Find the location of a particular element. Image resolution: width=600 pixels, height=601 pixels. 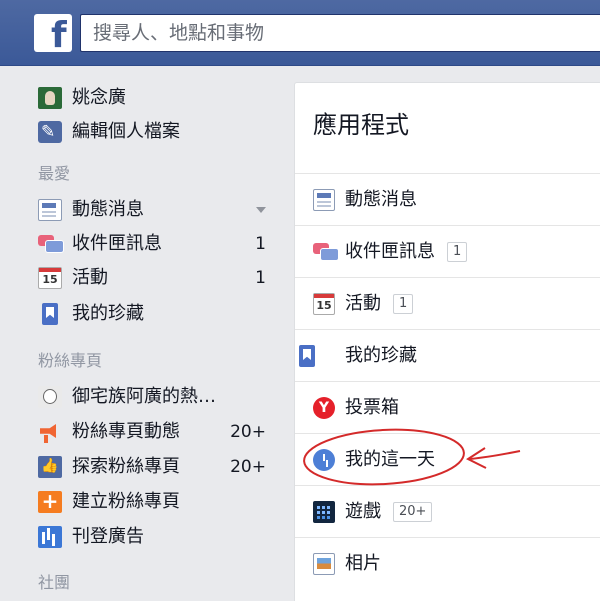

app-label-text: 動態消息 is located at coordinates (381, 199).